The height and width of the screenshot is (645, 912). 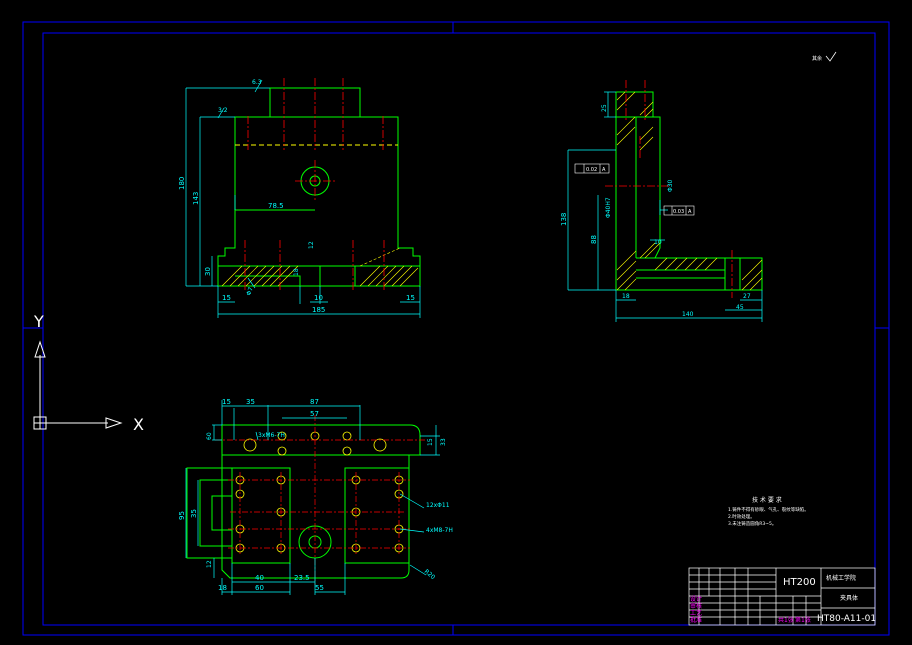 I want to click on side-dim-lines, so click(x=665, y=206).